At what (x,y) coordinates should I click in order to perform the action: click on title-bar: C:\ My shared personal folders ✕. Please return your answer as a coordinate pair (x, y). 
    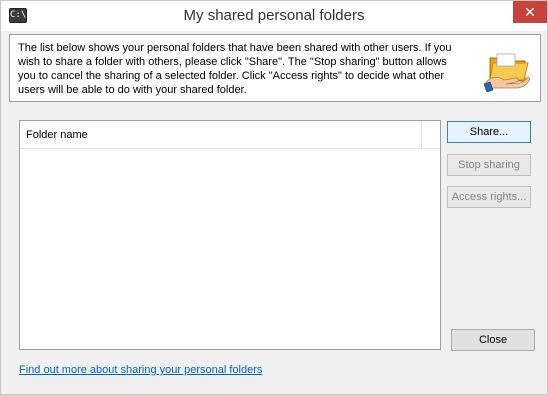
    Looking at the image, I should click on (274, 16).